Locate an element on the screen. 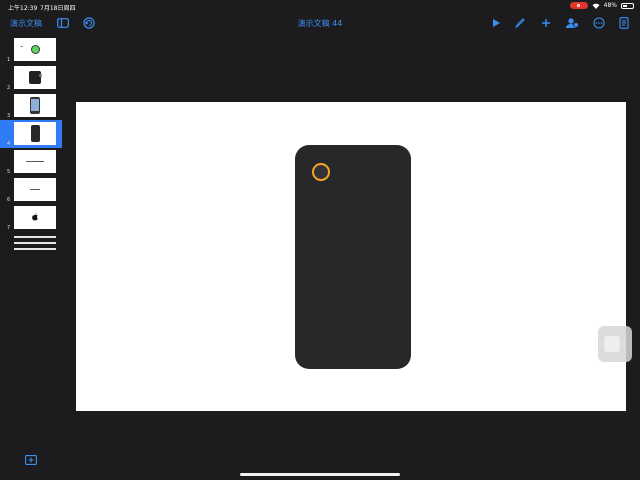  slide-number: 3 is located at coordinates (9, 116).